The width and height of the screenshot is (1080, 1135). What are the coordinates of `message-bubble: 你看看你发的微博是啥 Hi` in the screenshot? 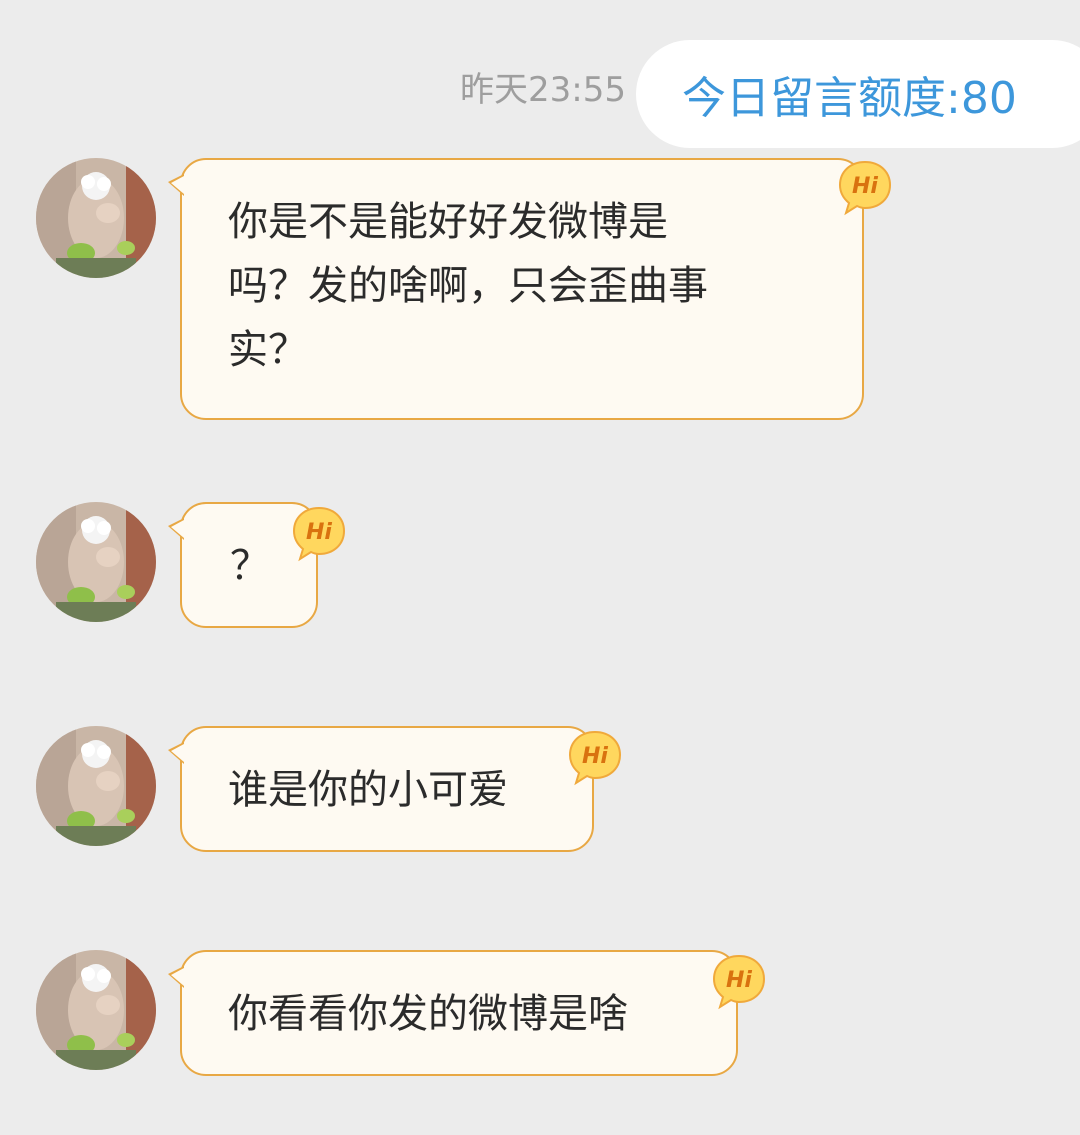 It's located at (467, 1013).